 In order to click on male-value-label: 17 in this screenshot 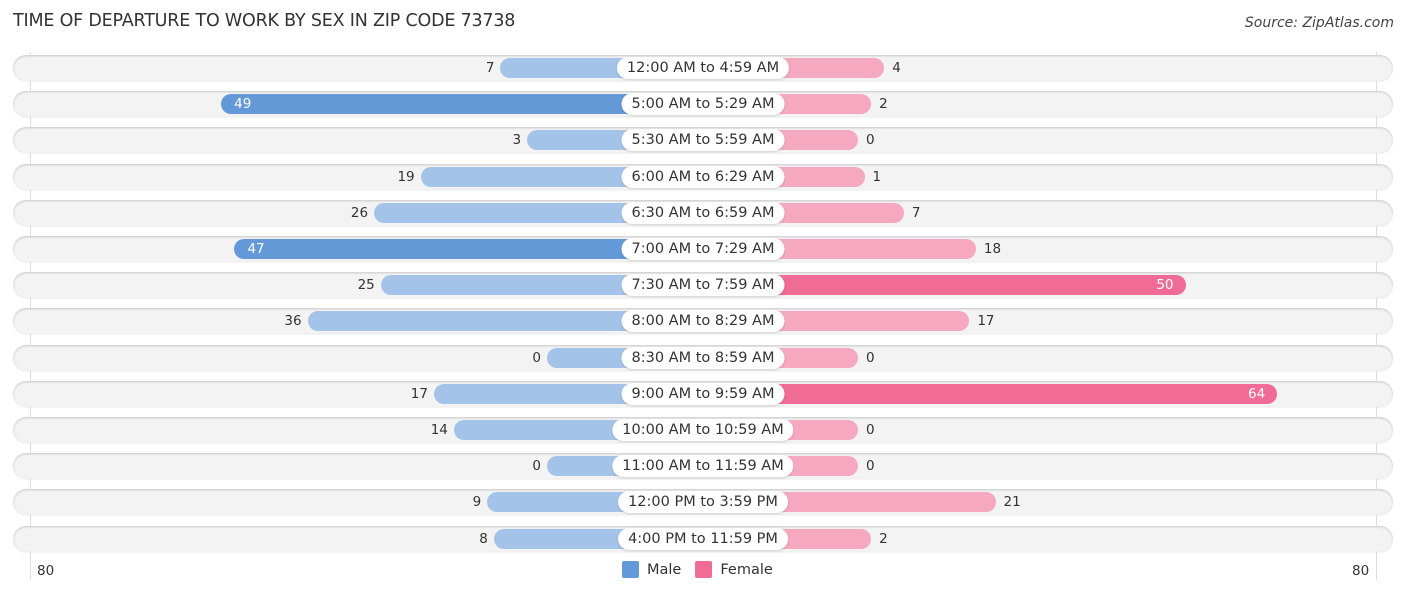, I will do `click(419, 393)`.